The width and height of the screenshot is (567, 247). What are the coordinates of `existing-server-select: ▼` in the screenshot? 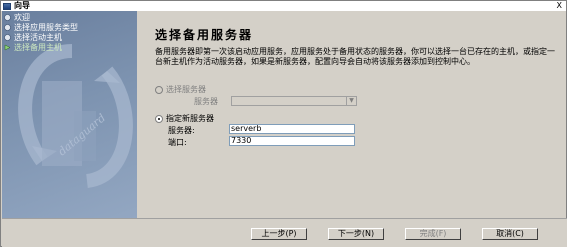 It's located at (294, 101).